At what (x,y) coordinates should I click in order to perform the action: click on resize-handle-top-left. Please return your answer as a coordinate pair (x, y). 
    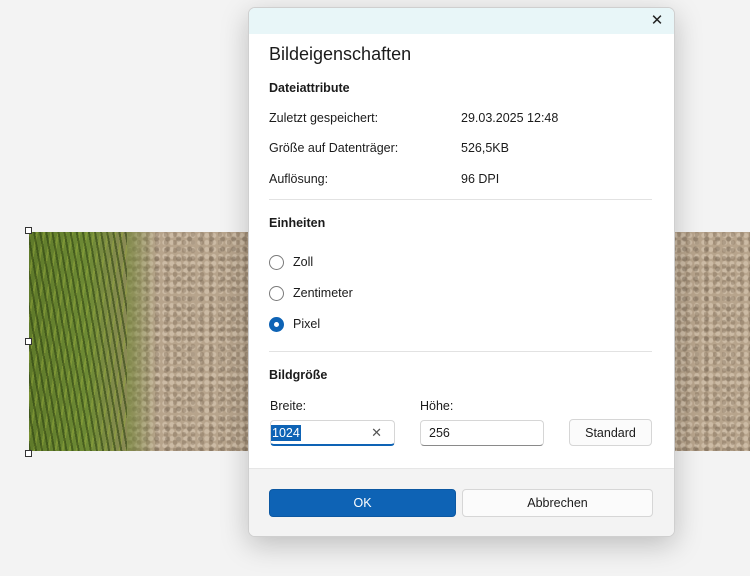
    Looking at the image, I should click on (28, 230).